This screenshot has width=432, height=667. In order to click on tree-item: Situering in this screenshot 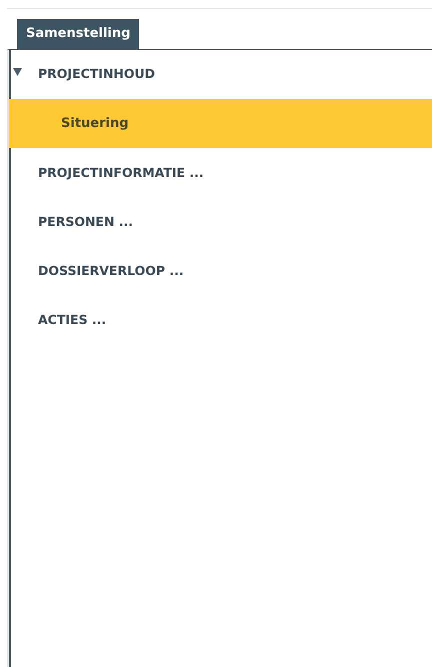, I will do `click(220, 123)`.